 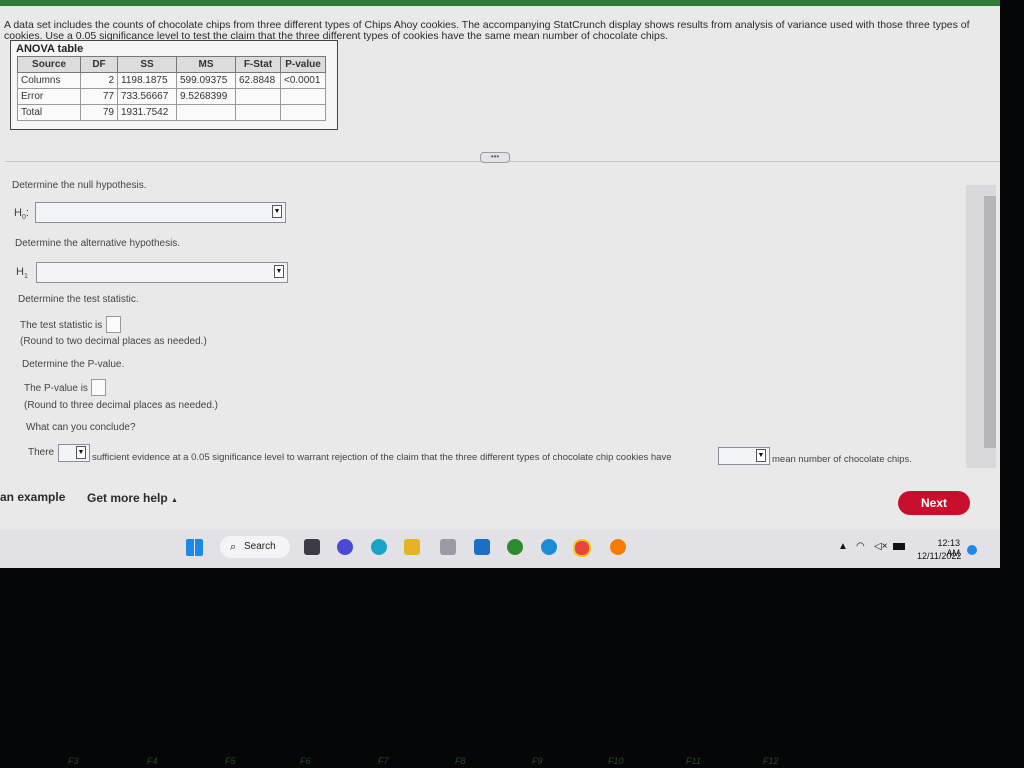 I want to click on xbox-icon, so click(x=515, y=547).